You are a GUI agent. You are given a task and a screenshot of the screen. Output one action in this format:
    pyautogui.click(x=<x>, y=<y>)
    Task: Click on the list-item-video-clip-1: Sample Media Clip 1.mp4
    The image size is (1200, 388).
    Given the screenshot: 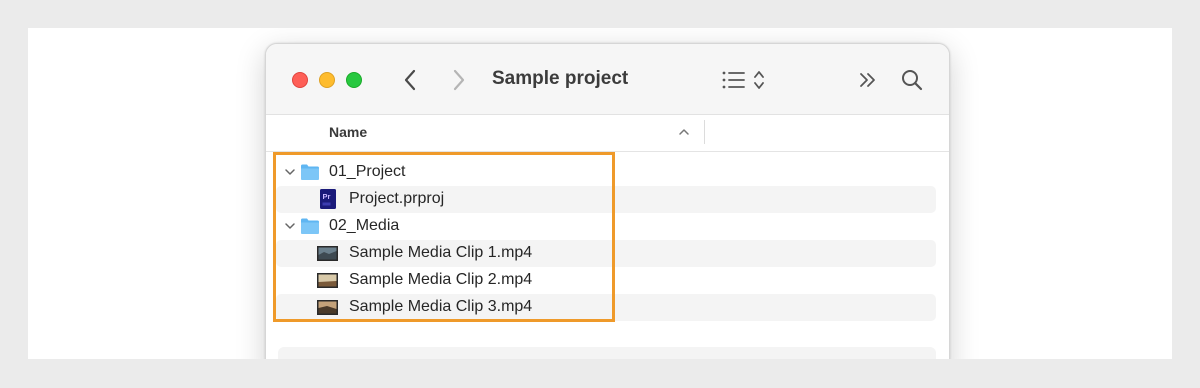 What is the action you would take?
    pyautogui.click(x=606, y=253)
    